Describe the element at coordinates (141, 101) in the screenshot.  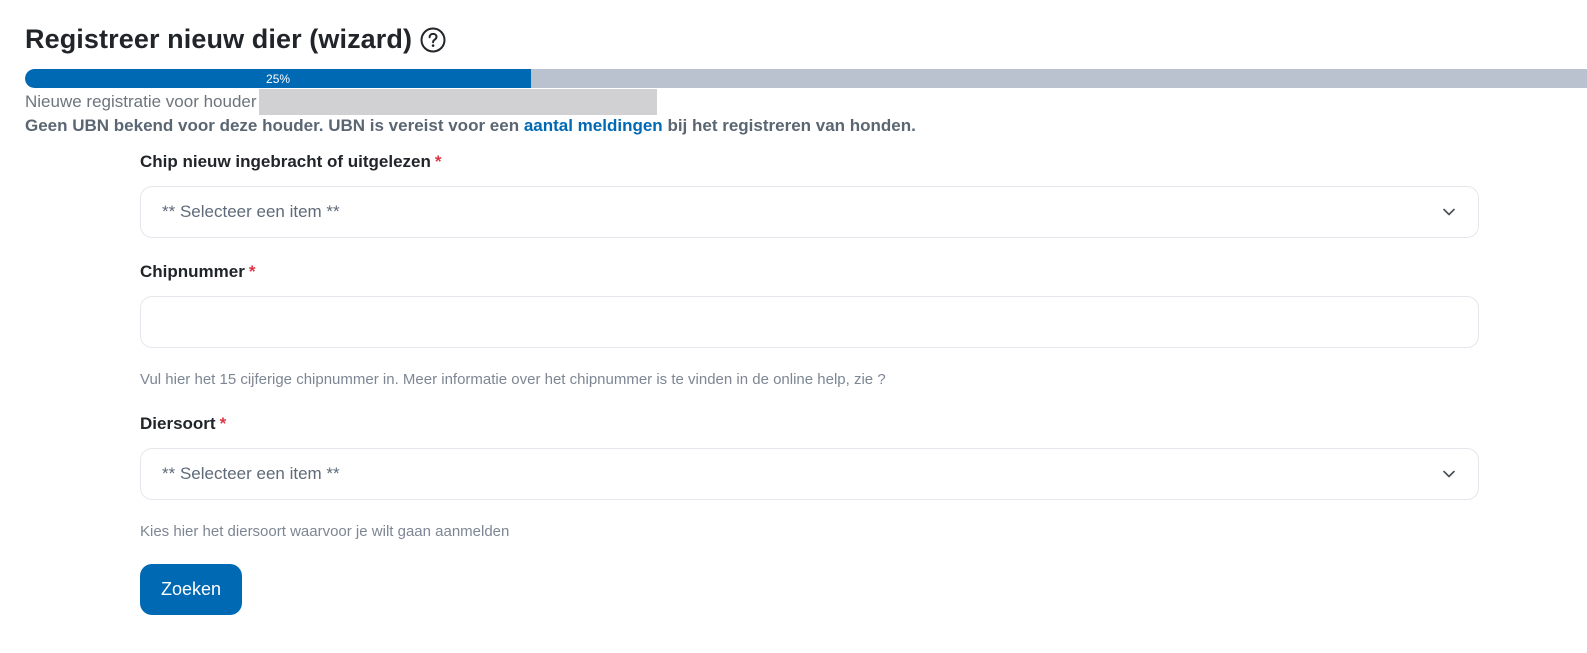
I see `holder-prefix: Nieuwe registratie voor houder` at that location.